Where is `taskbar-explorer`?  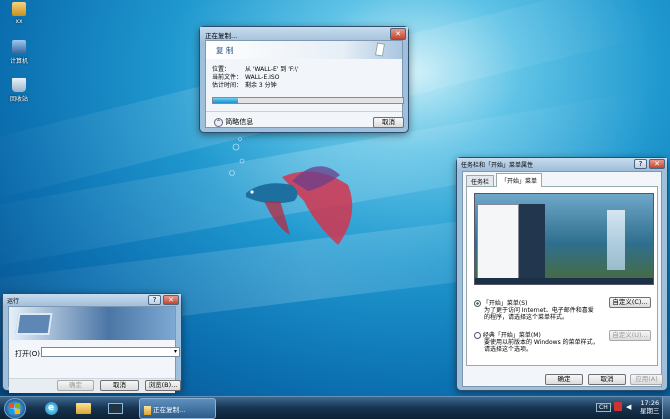 taskbar-explorer is located at coordinates (83, 408).